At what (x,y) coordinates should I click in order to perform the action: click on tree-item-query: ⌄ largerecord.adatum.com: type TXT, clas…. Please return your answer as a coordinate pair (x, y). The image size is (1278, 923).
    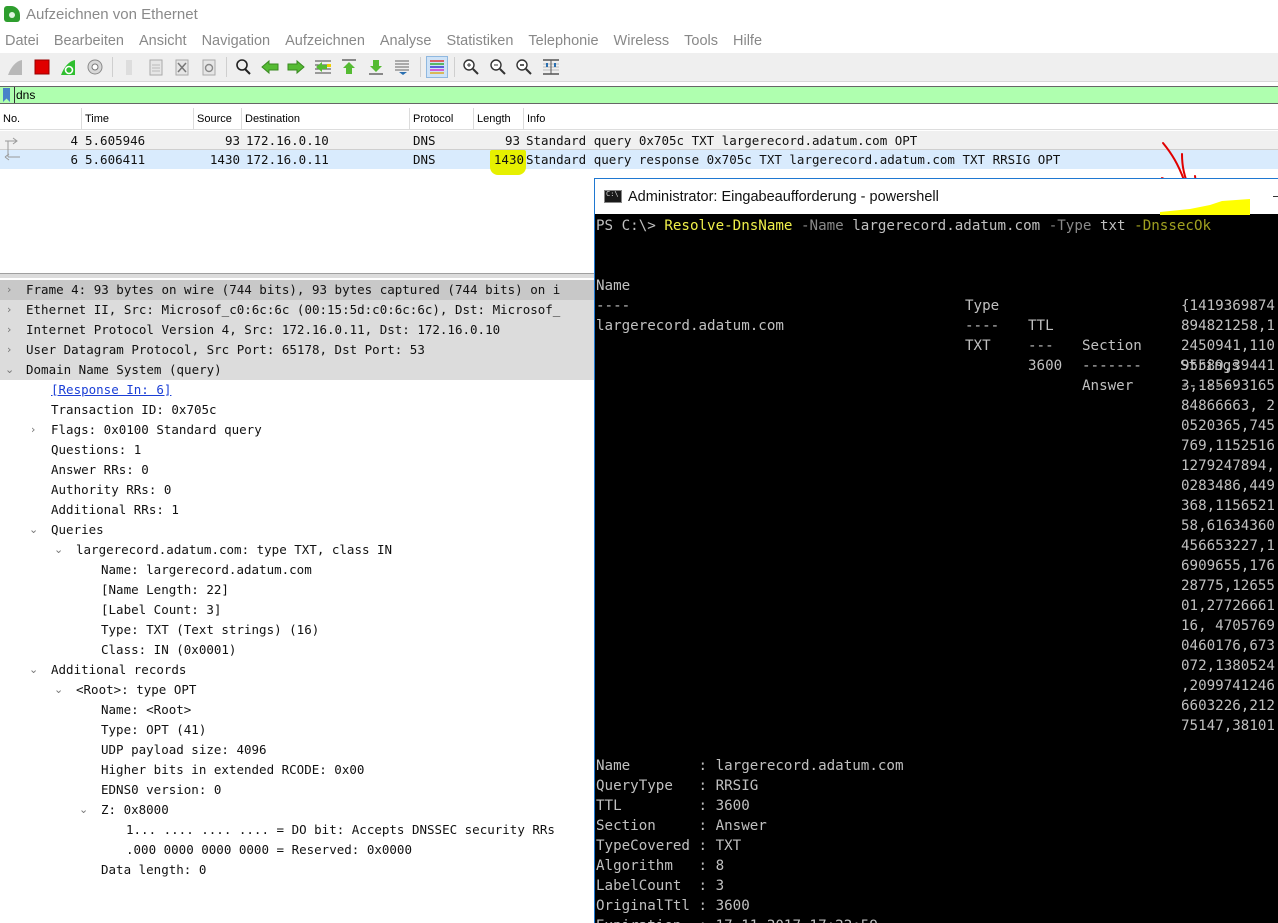
    Looking at the image, I should click on (298, 550).